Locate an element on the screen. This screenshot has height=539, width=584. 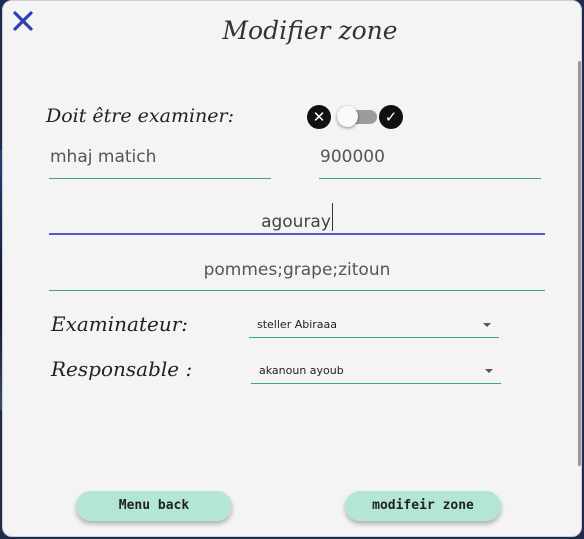
examinateur-selected-value: steller Abiraaa is located at coordinates (297, 324).